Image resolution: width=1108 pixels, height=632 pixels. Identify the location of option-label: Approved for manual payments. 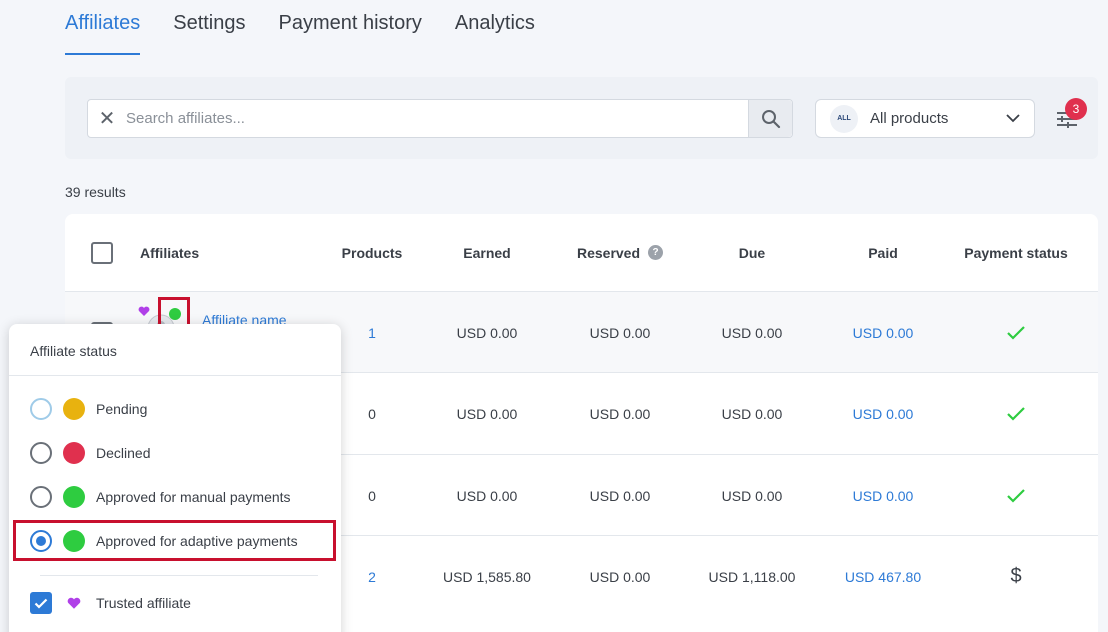
(193, 497).